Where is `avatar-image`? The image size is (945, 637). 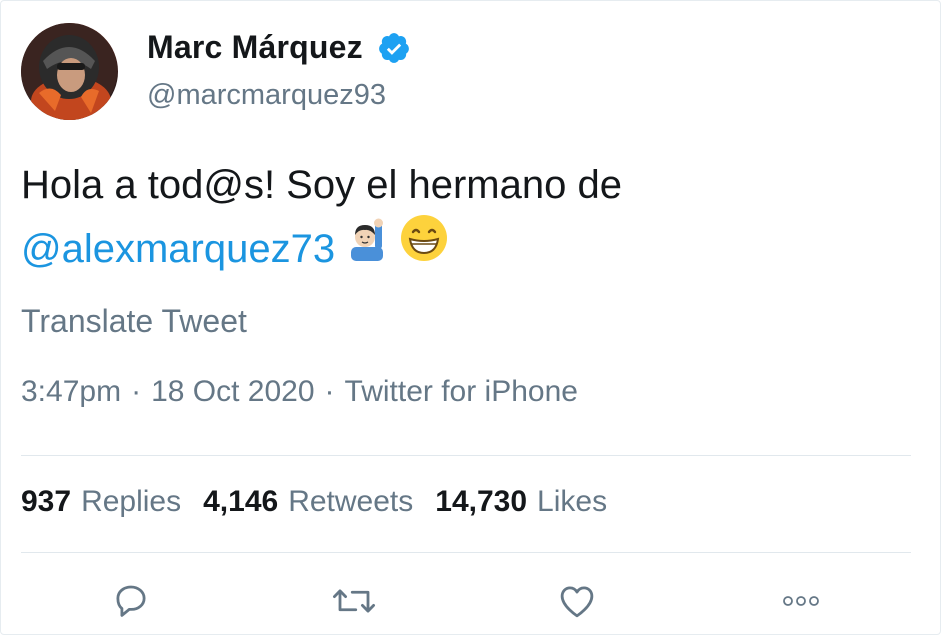 avatar-image is located at coordinates (69, 71).